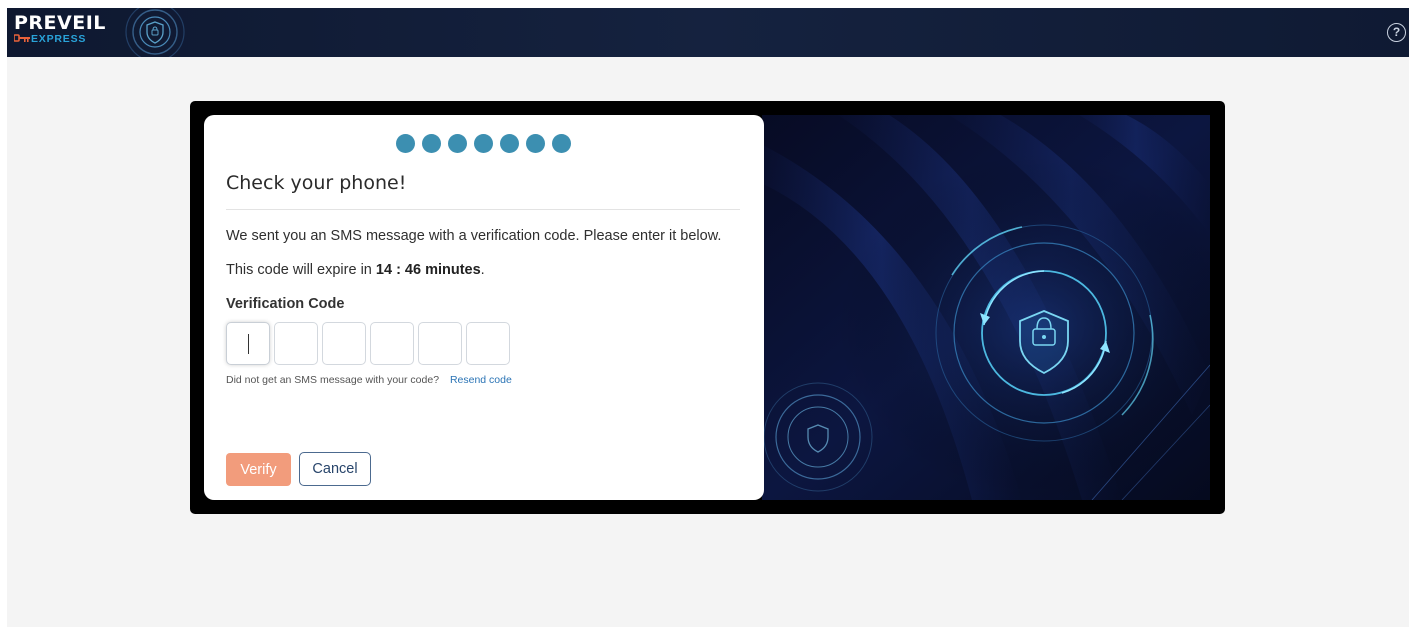  Describe the element at coordinates (335, 469) in the screenshot. I see `cancel-button: Cancel` at that location.